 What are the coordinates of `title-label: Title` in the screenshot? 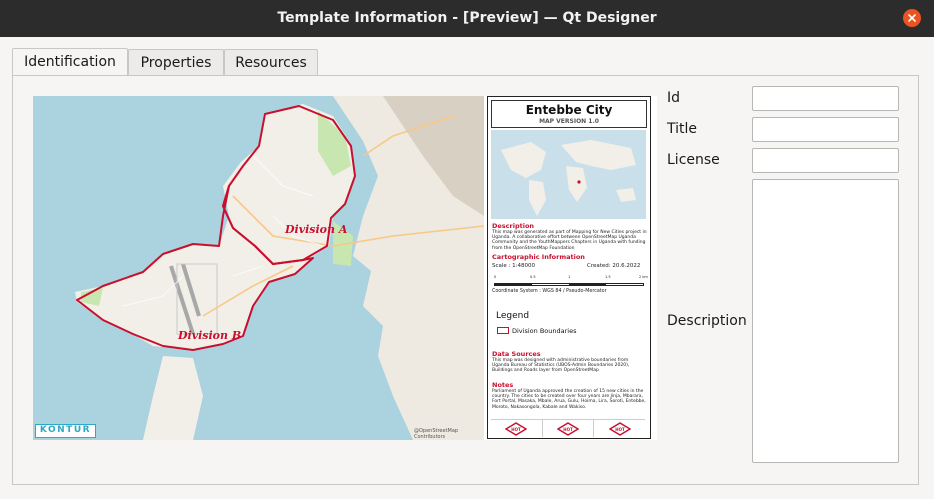 It's located at (682, 129).